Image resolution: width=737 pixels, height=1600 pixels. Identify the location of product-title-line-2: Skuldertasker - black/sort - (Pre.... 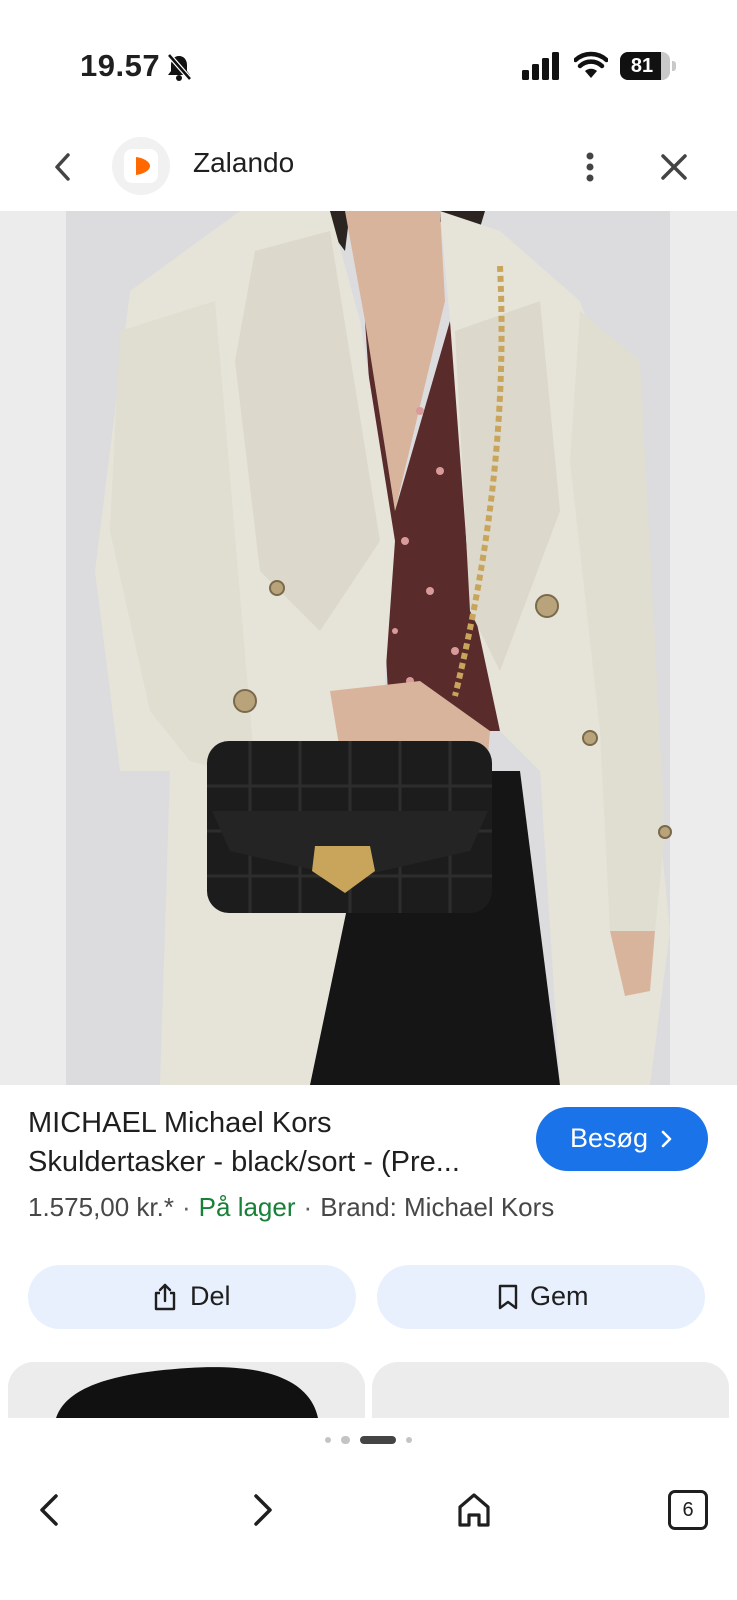
(244, 1162).